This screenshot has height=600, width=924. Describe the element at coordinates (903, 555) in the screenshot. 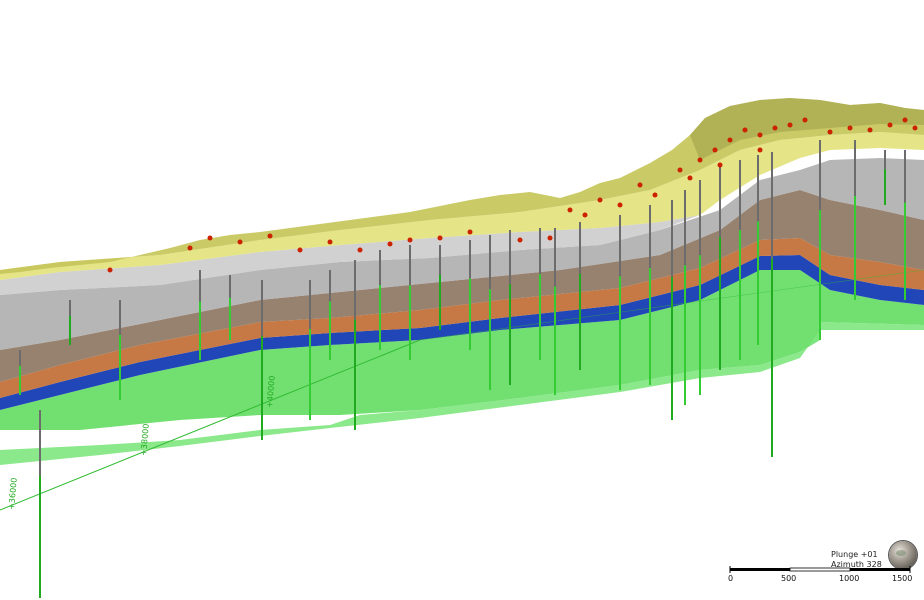

I see `orientation-globe-icon` at that location.